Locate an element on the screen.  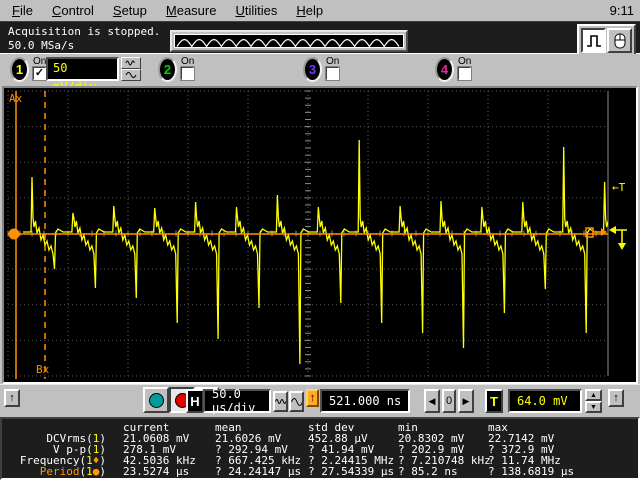
menu-item-utilities: Utilities is located at coordinates (256, 10).